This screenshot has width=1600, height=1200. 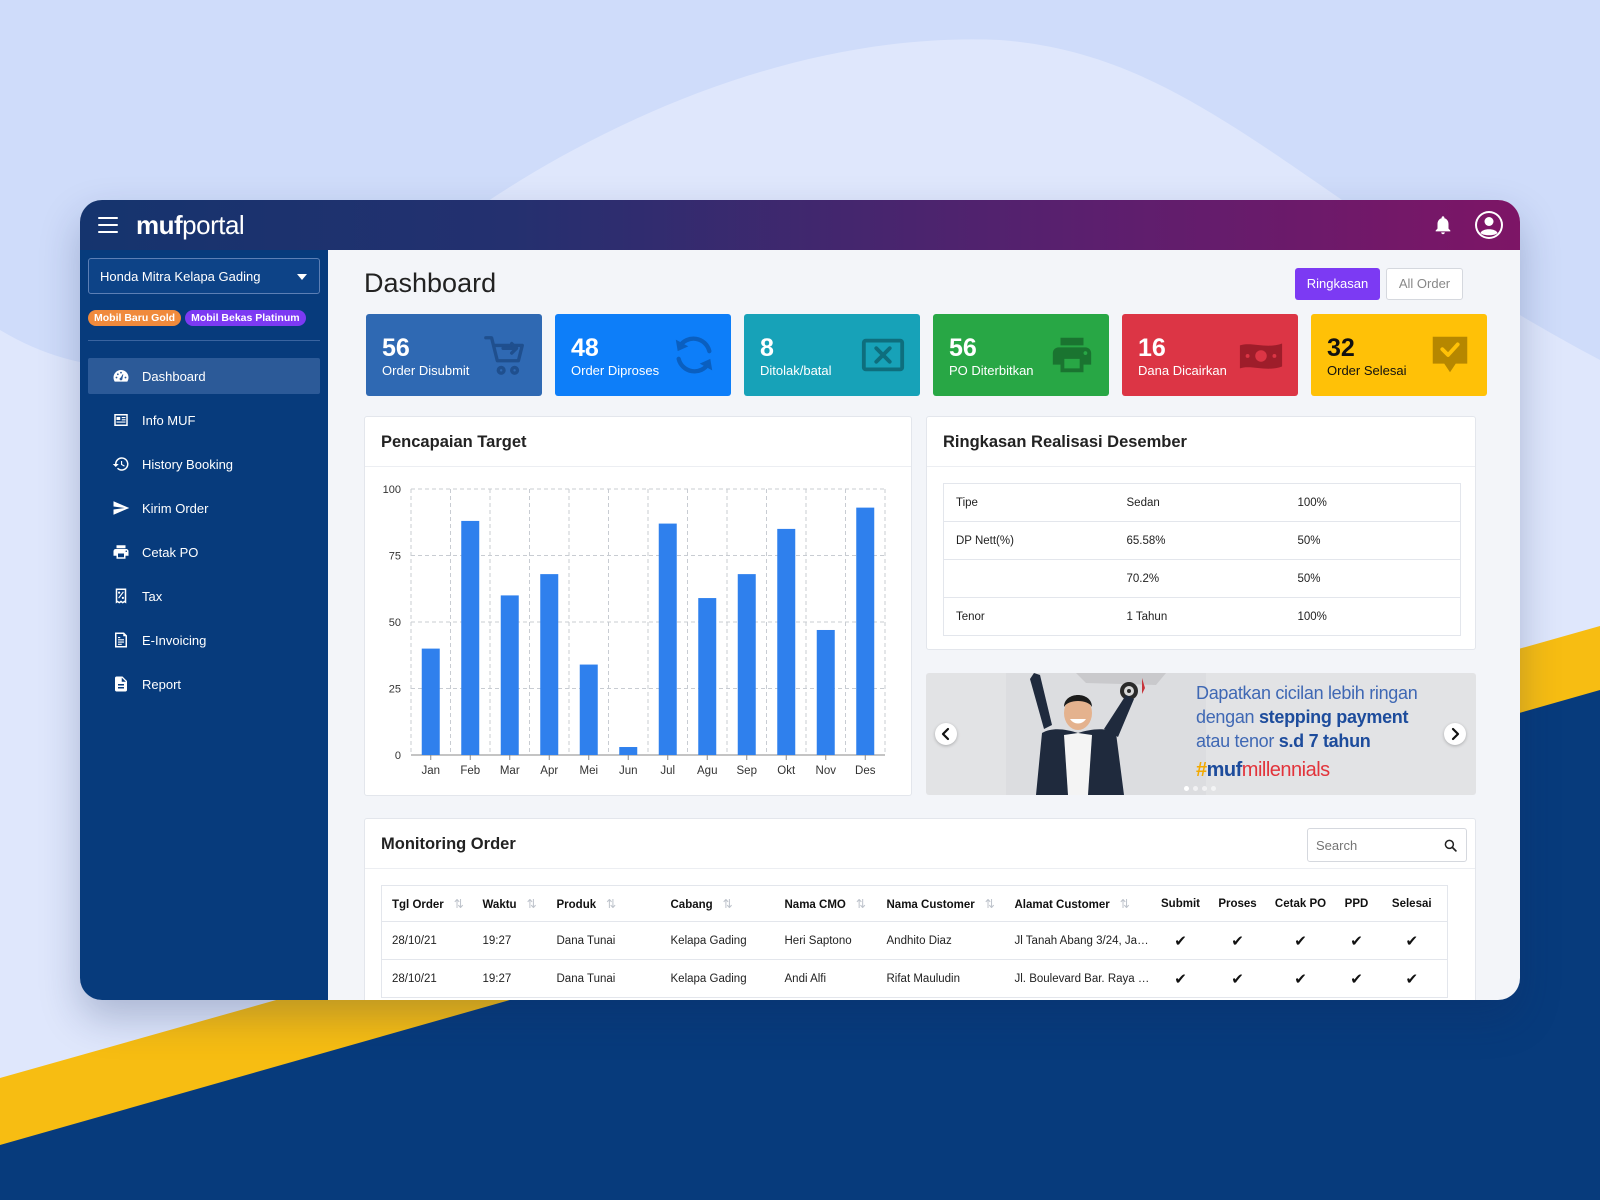 I want to click on sidebar-item-kirim-order: Kirim Order, so click(x=204, y=508).